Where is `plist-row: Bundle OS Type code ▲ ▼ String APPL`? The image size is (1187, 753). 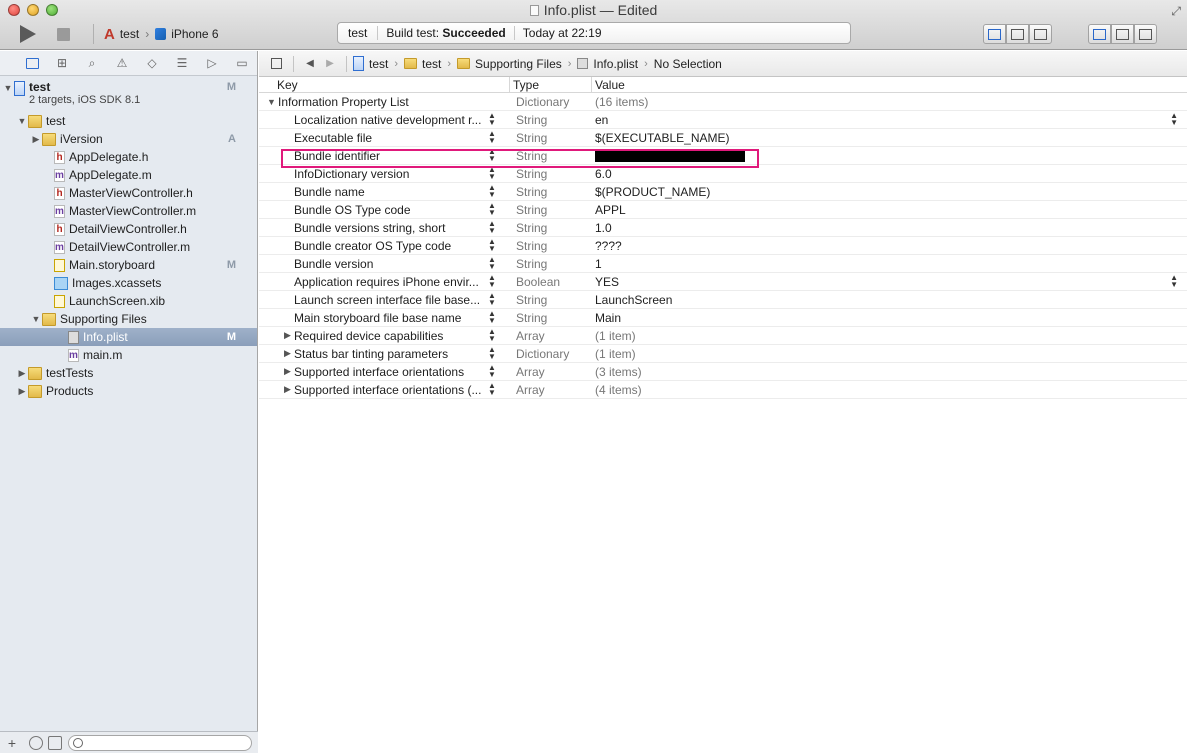
plist-row: Bundle OS Type code ▲ ▼ String APPL is located at coordinates (723, 210).